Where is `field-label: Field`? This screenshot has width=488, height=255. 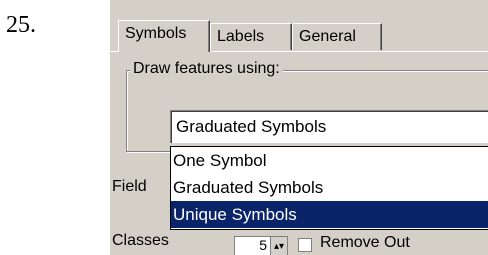 field-label: Field is located at coordinates (129, 186).